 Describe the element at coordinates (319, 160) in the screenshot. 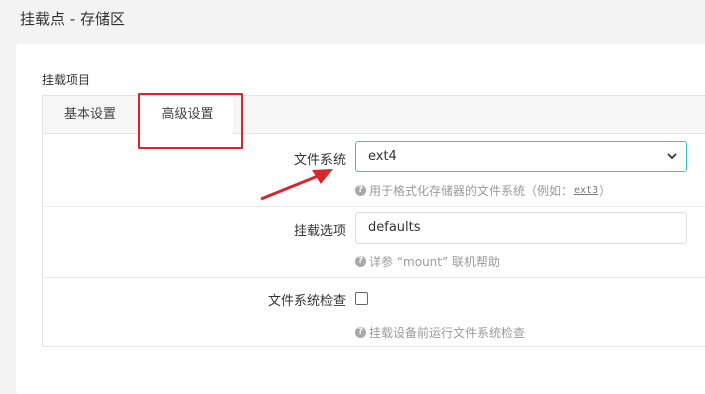

I see `filesystem-label: 文件系统` at that location.